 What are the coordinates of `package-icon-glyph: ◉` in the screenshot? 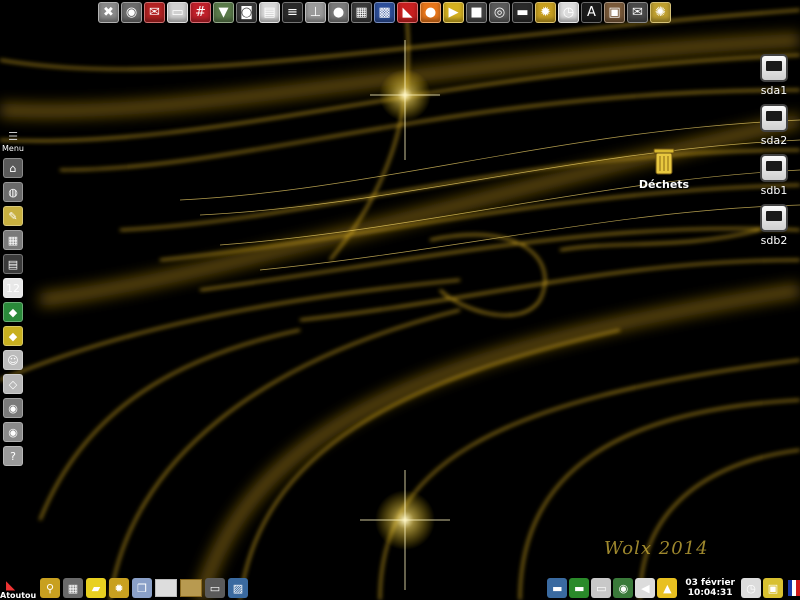 It's located at (131, 12).